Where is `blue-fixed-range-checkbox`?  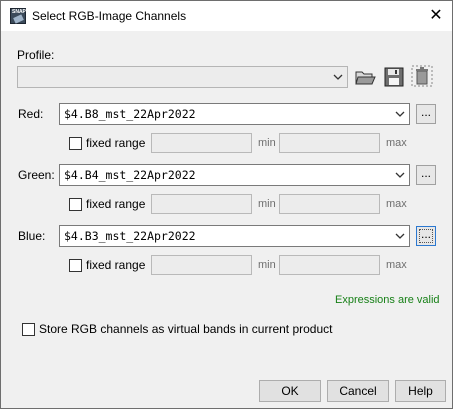 blue-fixed-range-checkbox is located at coordinates (75, 265).